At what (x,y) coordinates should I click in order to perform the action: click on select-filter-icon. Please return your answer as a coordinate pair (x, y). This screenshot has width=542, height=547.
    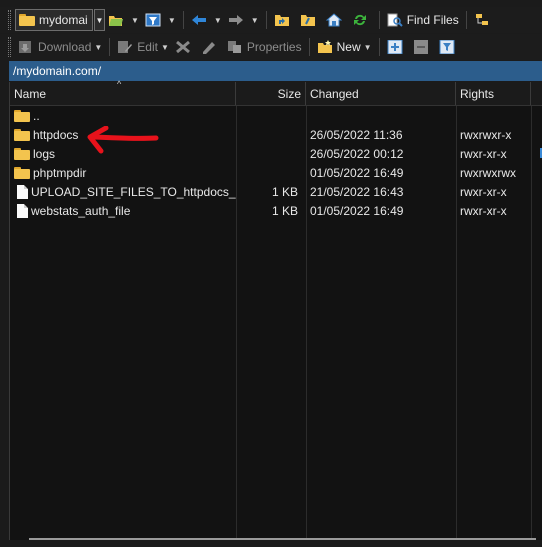
    Looking at the image, I should click on (447, 47).